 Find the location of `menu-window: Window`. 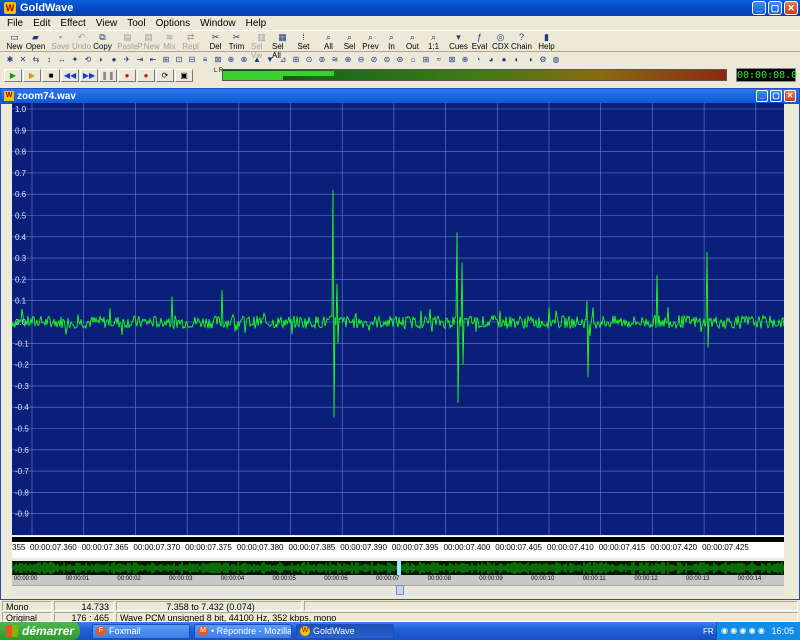

menu-window: Window is located at coordinates (218, 23).